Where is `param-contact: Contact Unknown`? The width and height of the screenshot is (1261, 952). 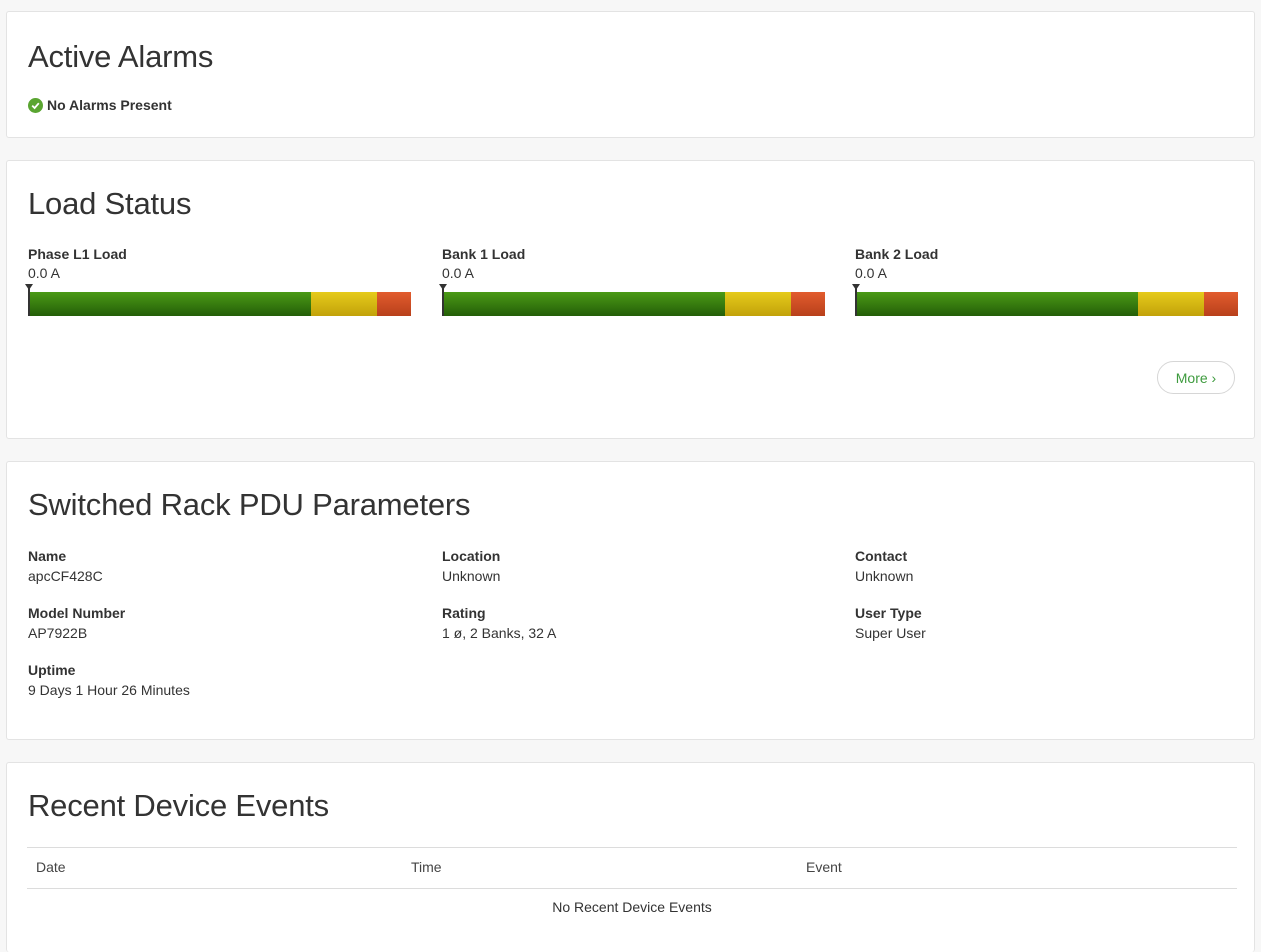 param-contact: Contact Unknown is located at coordinates (884, 566).